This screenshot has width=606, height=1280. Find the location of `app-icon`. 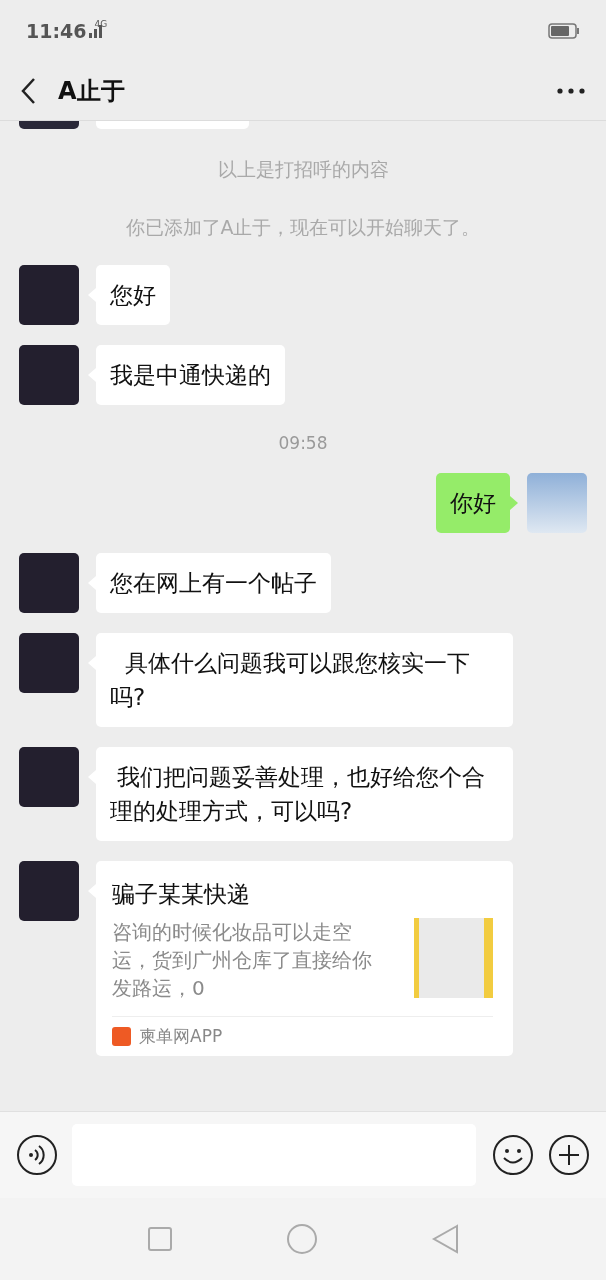

app-icon is located at coordinates (121, 1036).